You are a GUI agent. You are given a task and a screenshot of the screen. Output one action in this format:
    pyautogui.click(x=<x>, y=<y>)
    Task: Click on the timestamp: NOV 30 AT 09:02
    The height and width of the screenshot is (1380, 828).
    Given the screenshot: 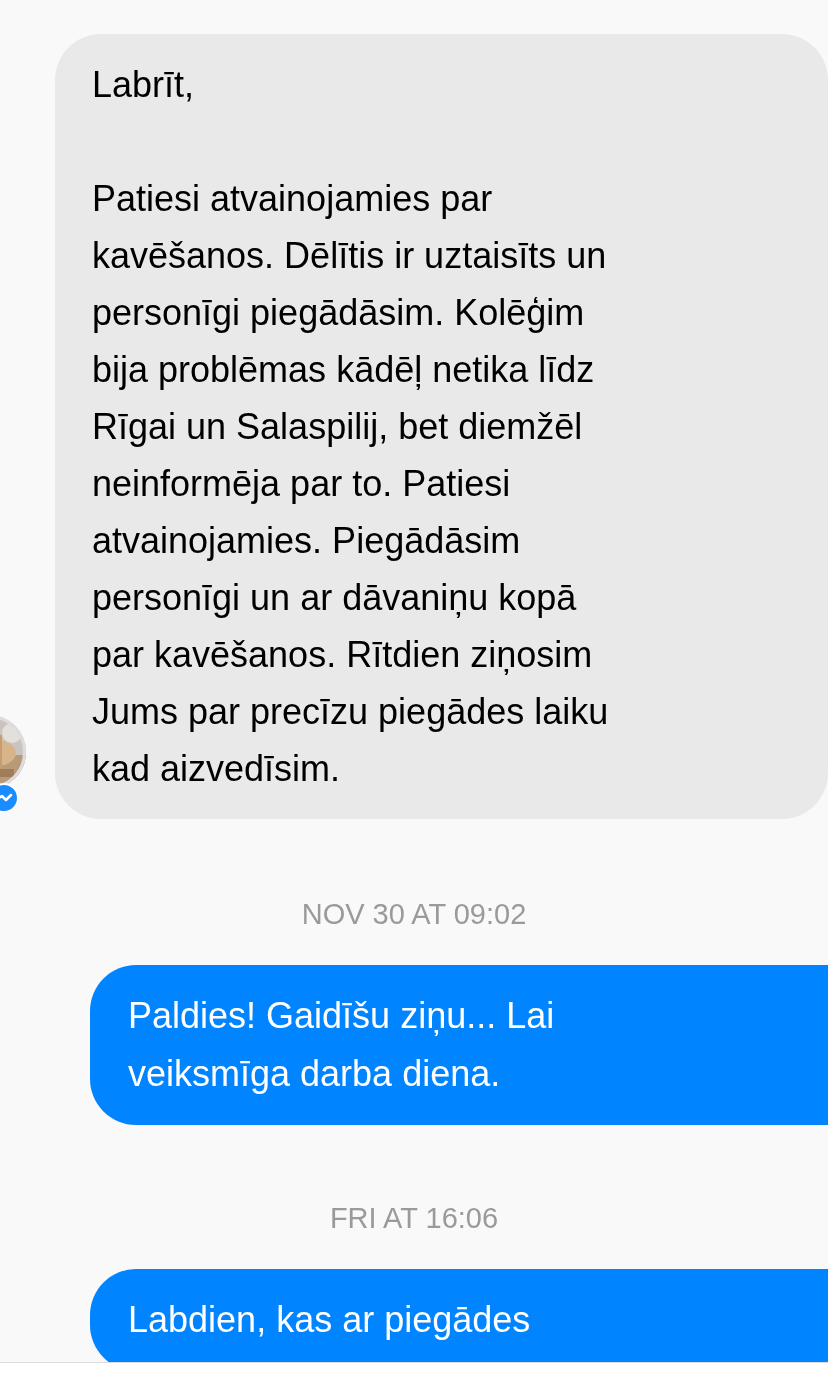 What is the action you would take?
    pyautogui.click(x=414, y=914)
    